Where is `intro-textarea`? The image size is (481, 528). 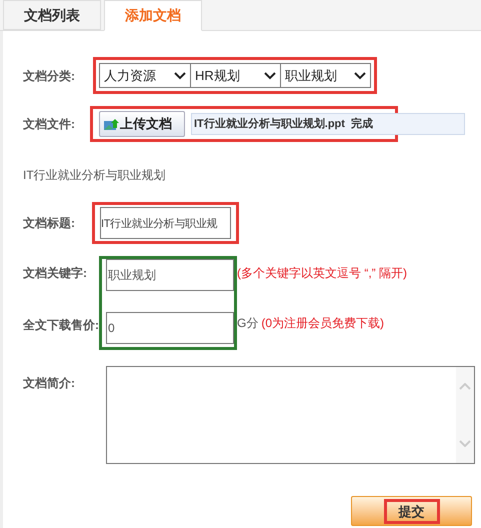 intro-textarea is located at coordinates (290, 415).